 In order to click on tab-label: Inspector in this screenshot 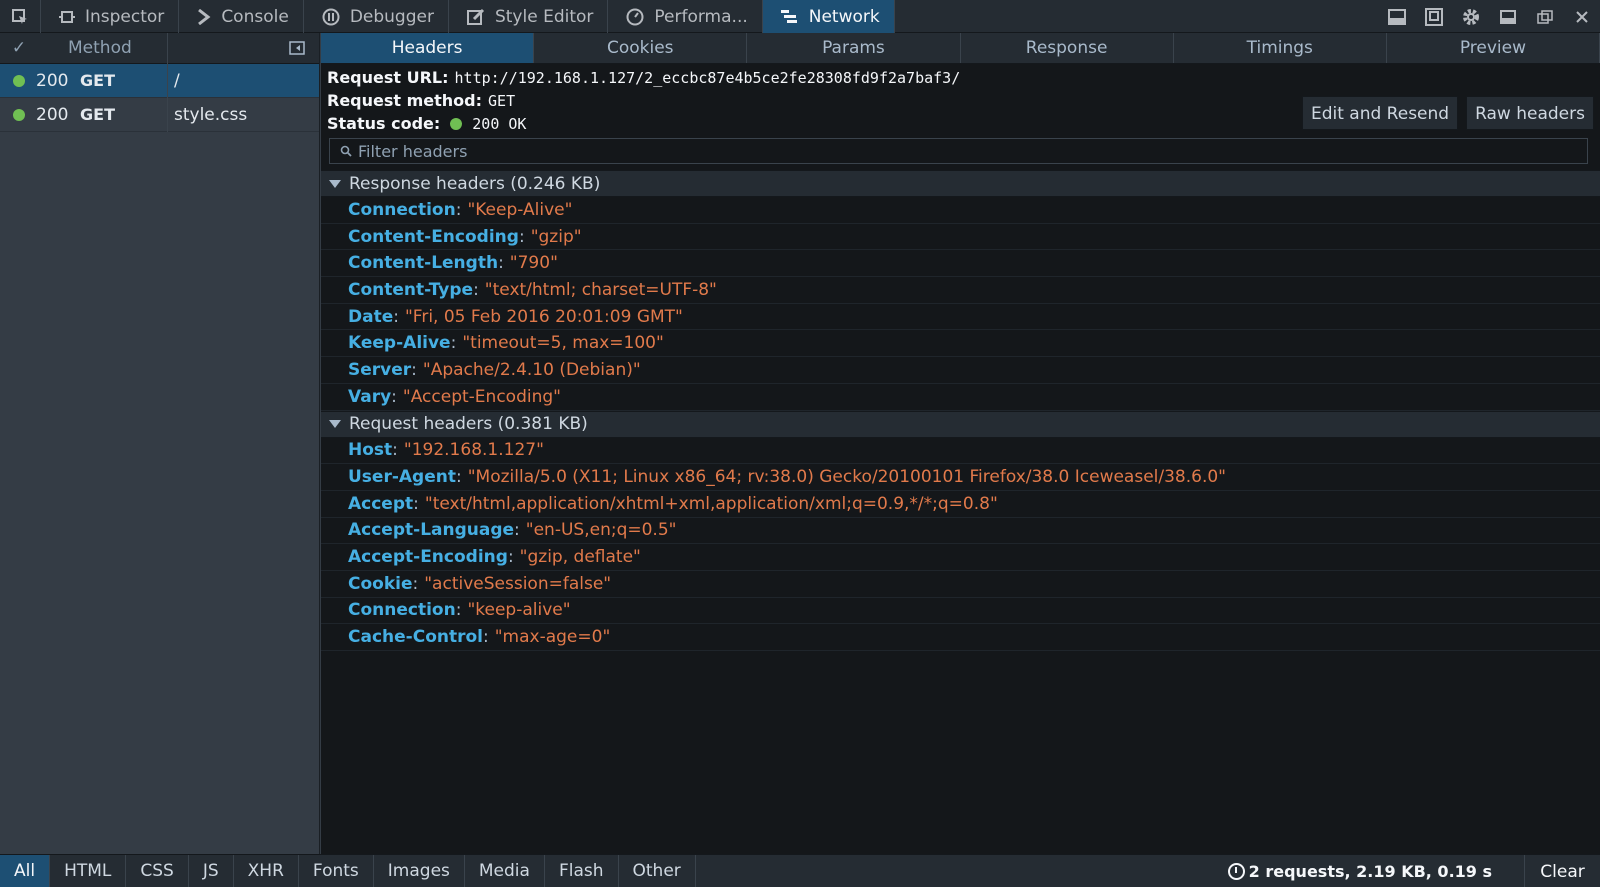, I will do `click(125, 16)`.